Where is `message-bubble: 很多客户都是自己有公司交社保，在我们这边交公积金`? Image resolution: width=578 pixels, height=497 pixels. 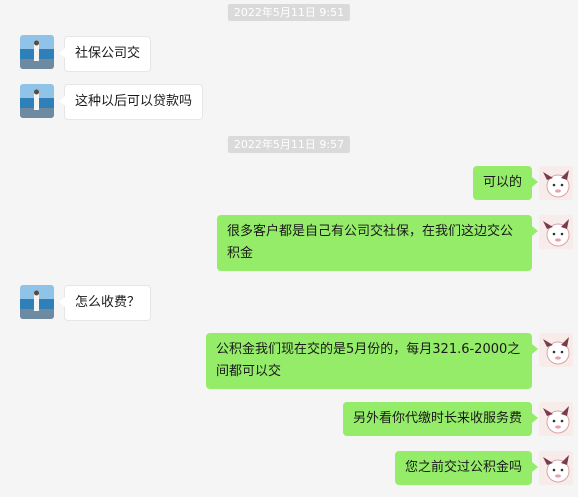 message-bubble: 很多客户都是自己有公司交社保，在我们这边交公积金 is located at coordinates (377, 243).